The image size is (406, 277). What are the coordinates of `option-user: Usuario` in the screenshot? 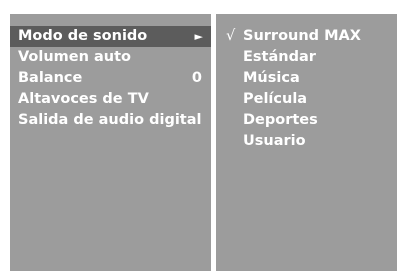 It's located at (306, 141).